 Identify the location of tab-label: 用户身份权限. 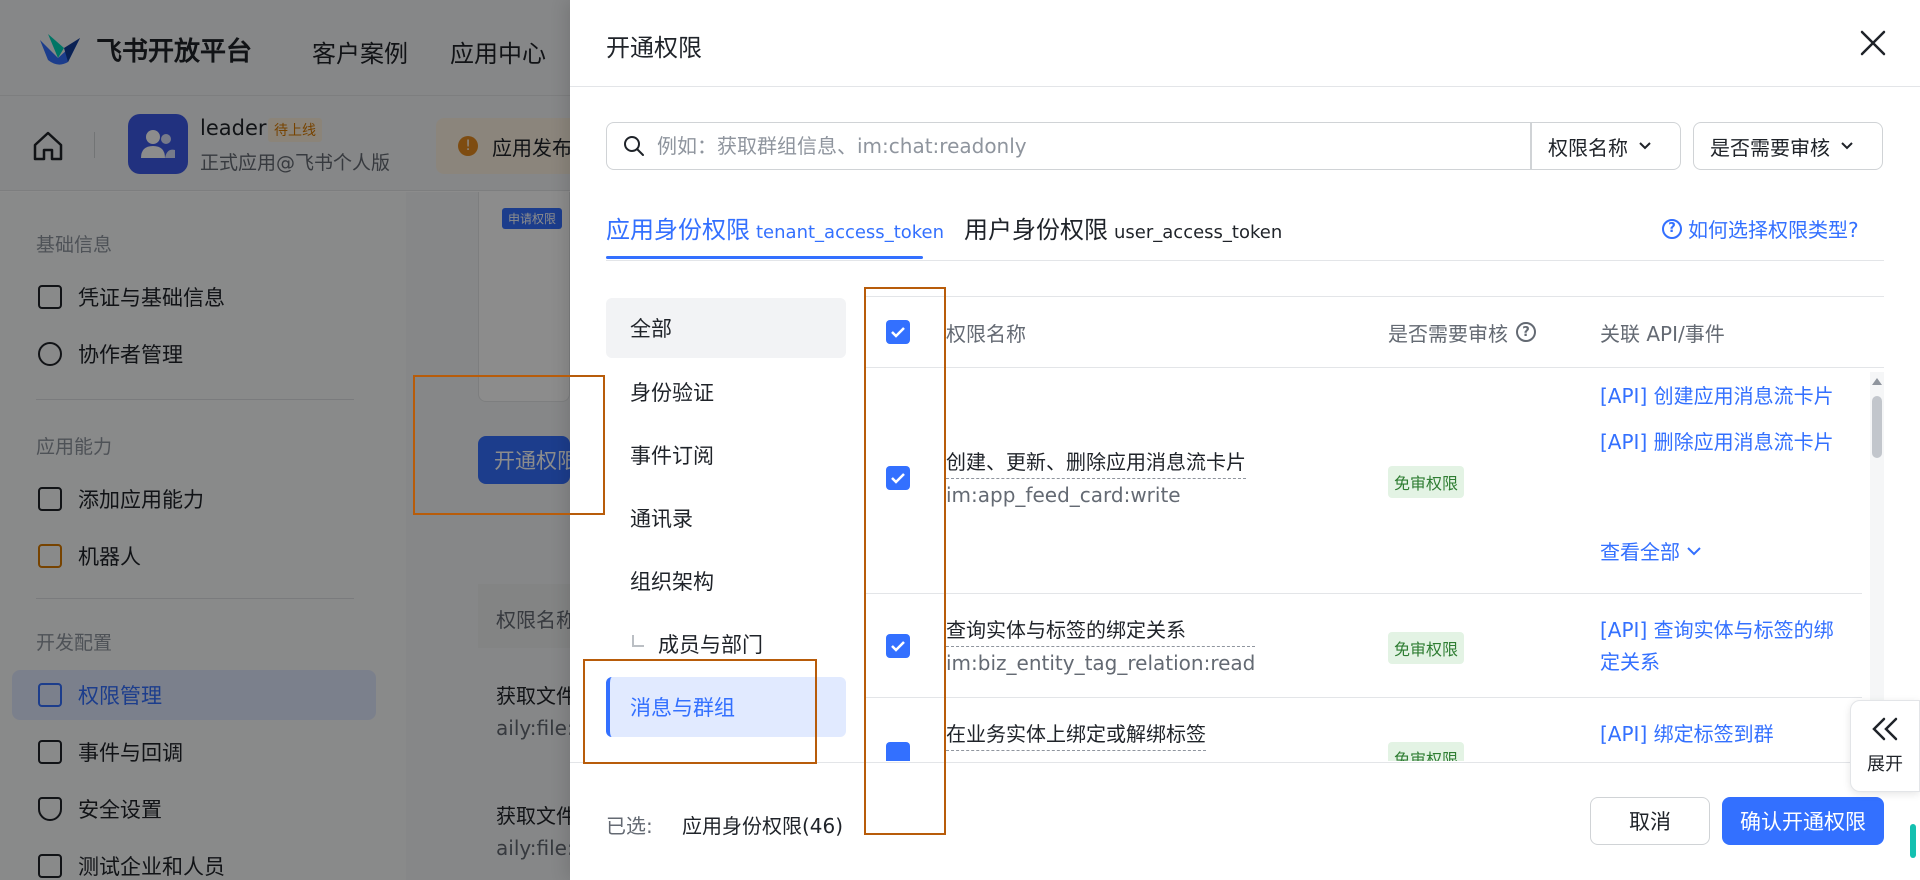
(1036, 230).